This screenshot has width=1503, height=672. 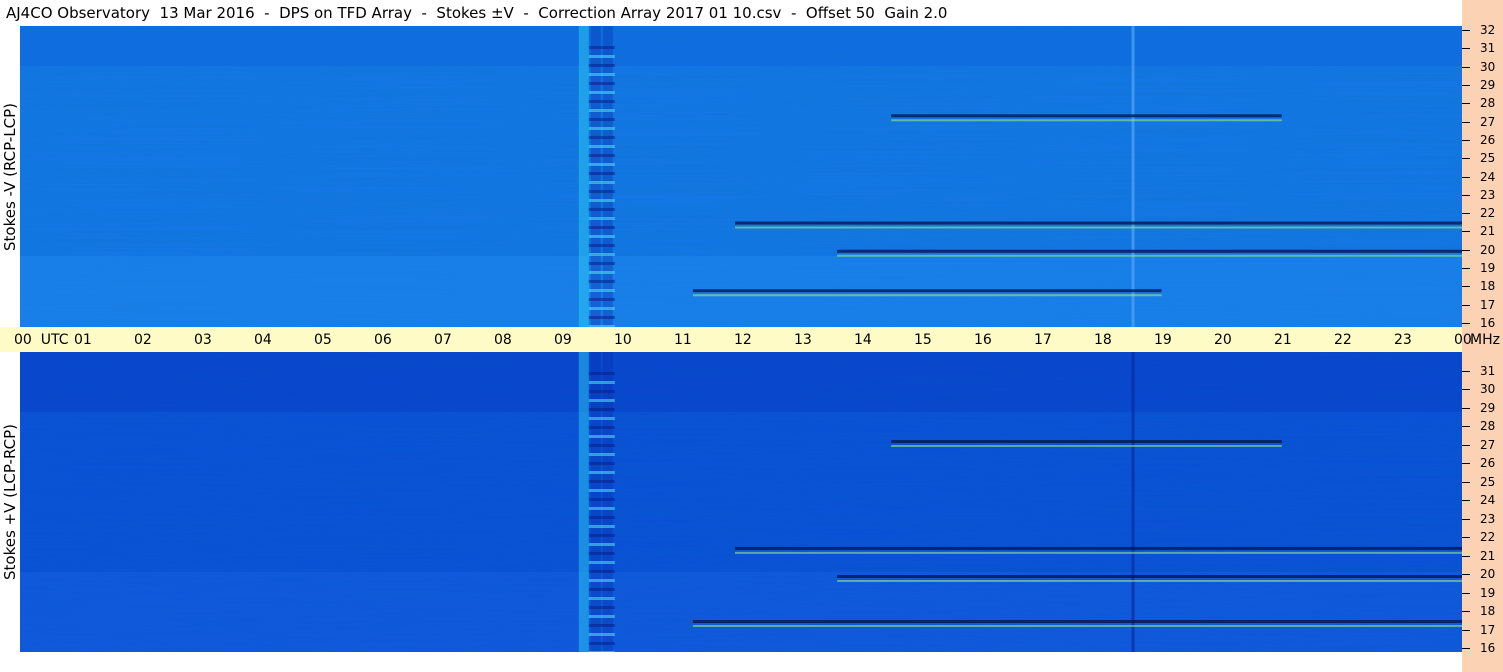 What do you see at coordinates (1488, 66) in the screenshot?
I see `frequency-label: 30` at bounding box center [1488, 66].